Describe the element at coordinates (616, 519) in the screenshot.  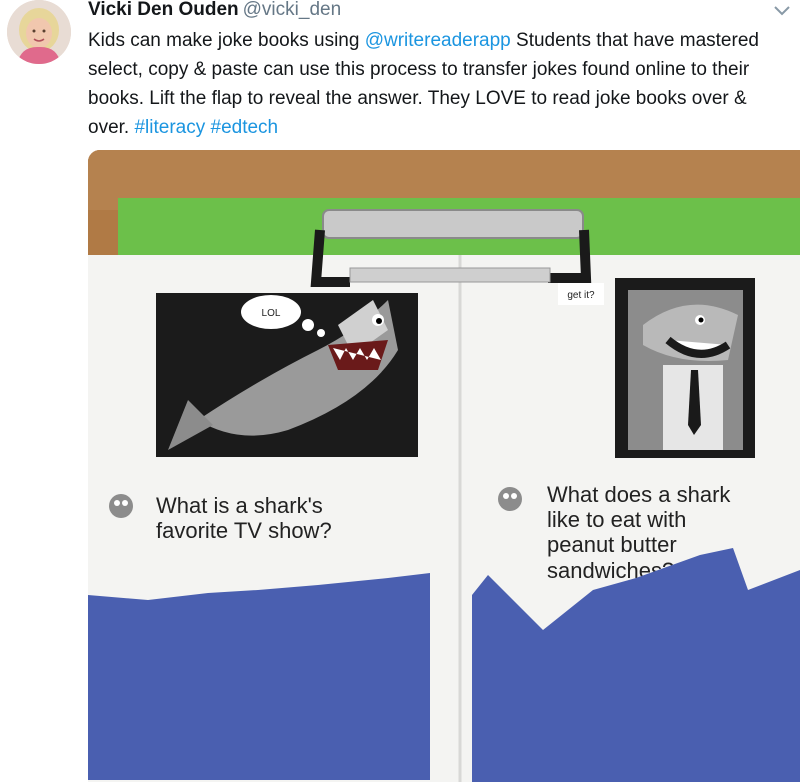
I see `right-question-line-2: like to eat with` at that location.